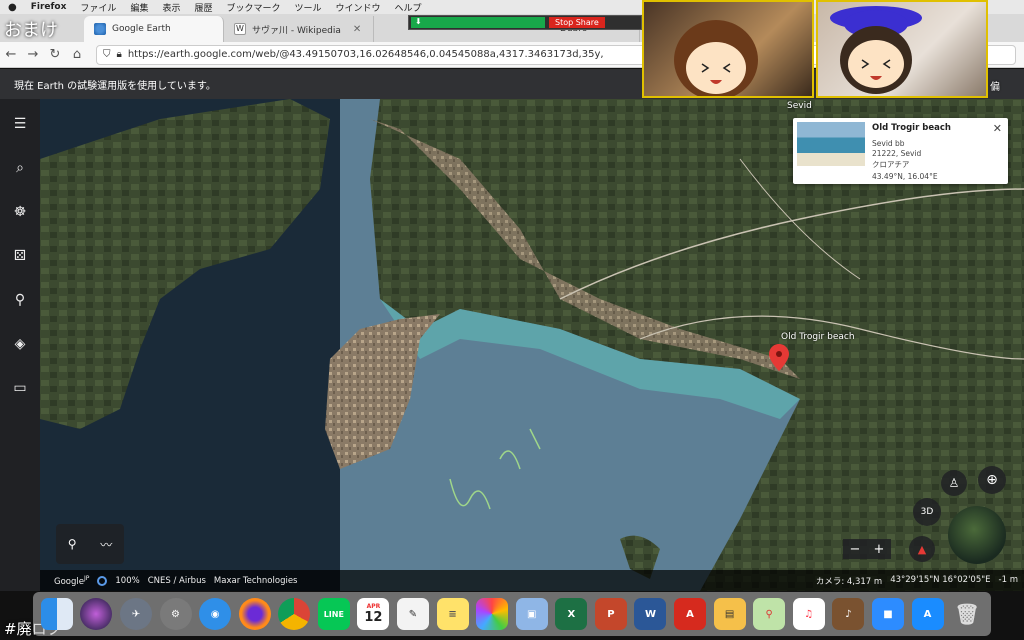 The height and width of the screenshot is (640, 1024). Describe the element at coordinates (255, 580) in the screenshot. I see `credit-maxar: Maxar Technologies` at that location.